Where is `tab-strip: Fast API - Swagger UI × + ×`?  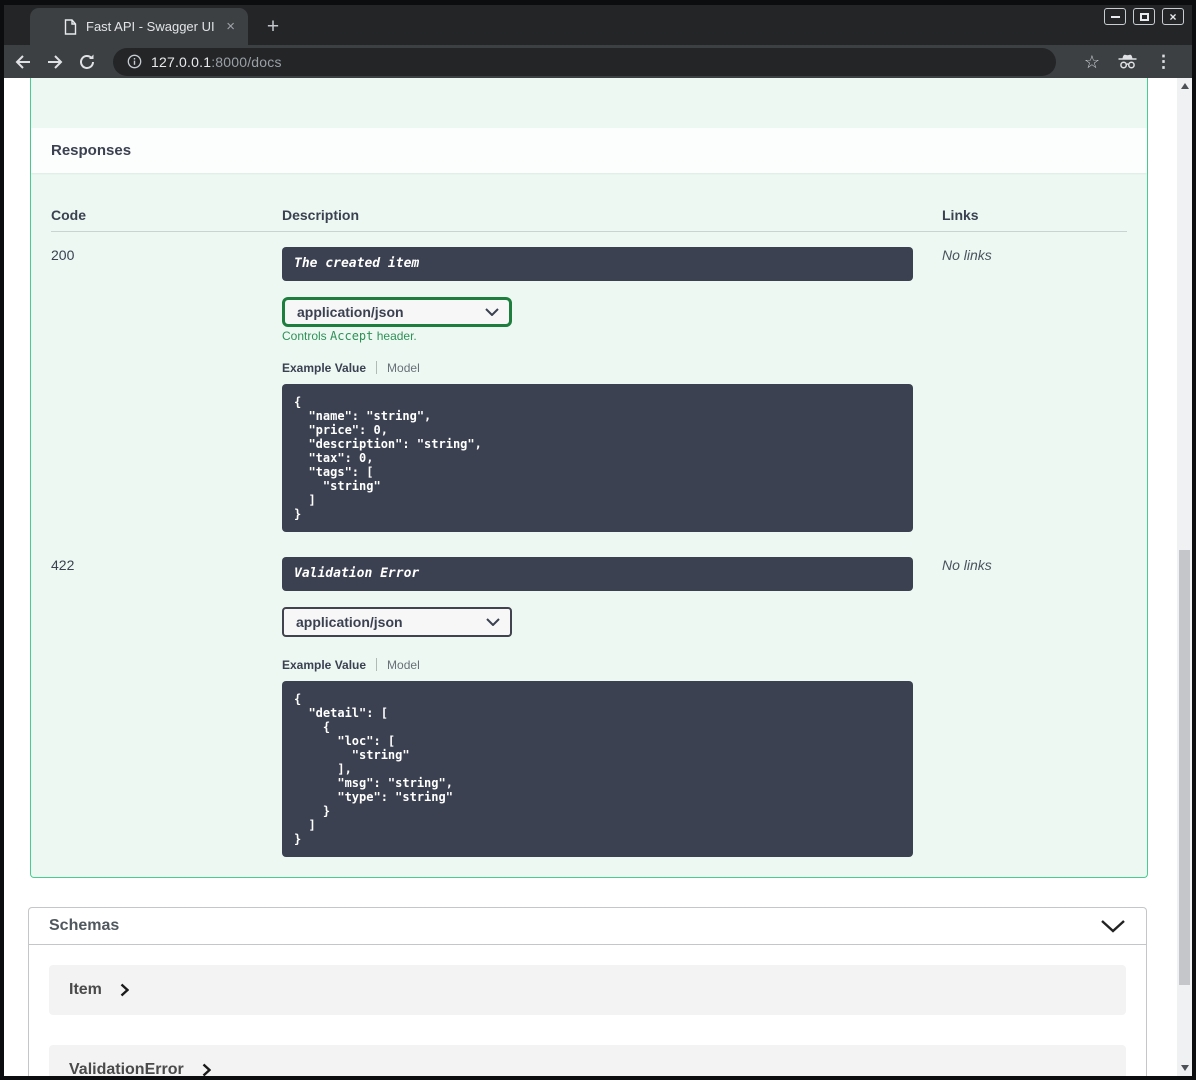 tab-strip: Fast API - Swagger UI × + × is located at coordinates (598, 25).